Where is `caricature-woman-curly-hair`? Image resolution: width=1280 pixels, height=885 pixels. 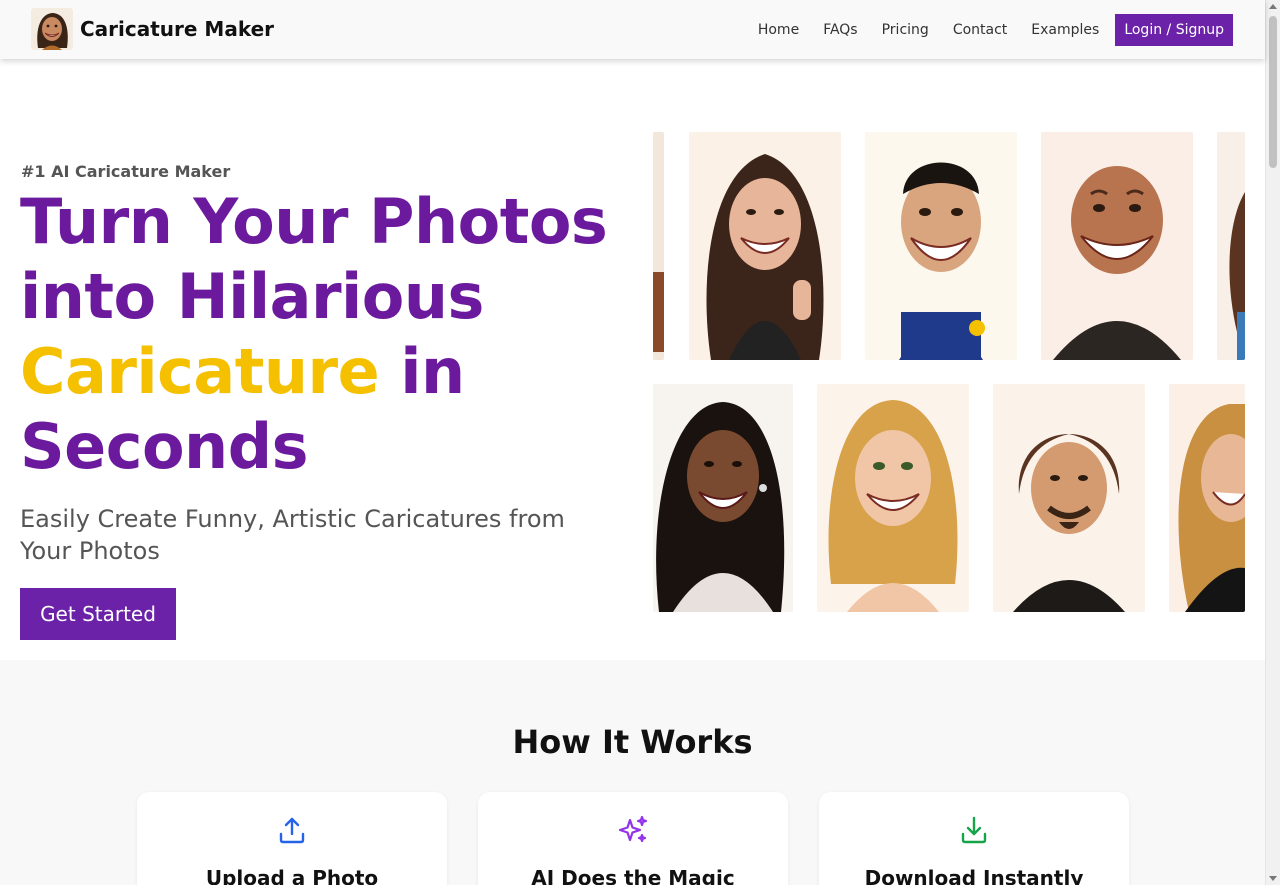
caricature-woman-curly-hair is located at coordinates (1231, 246).